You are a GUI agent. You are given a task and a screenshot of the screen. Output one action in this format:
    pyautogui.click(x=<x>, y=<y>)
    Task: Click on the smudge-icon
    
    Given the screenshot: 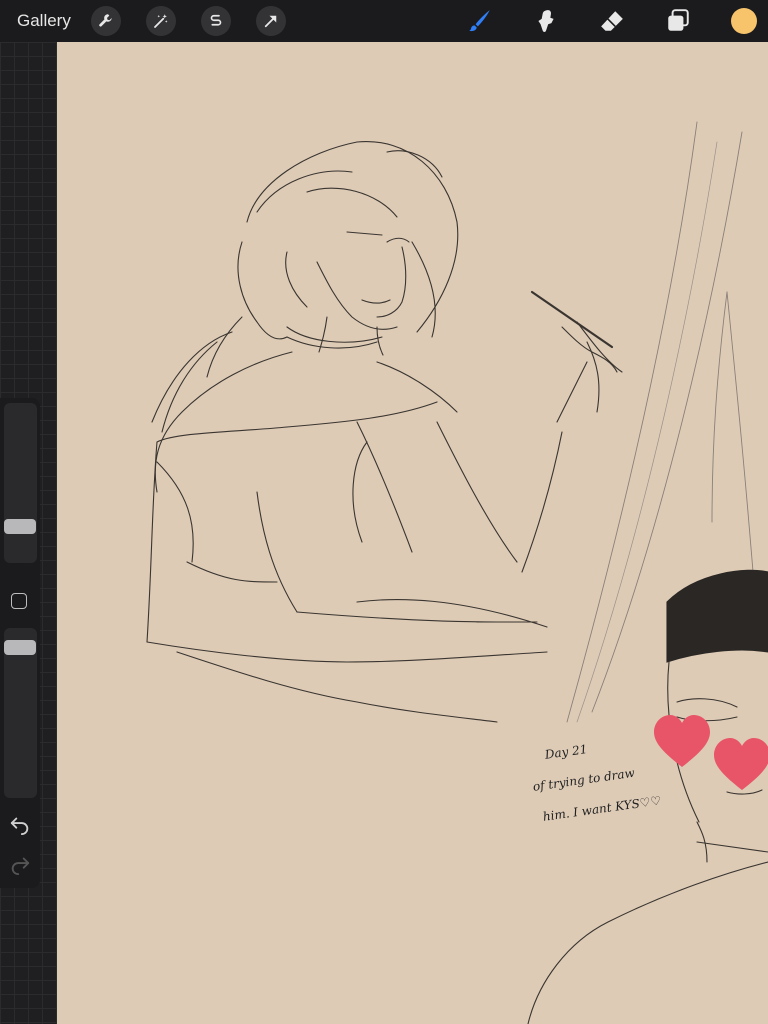 What is the action you would take?
    pyautogui.click(x=546, y=21)
    